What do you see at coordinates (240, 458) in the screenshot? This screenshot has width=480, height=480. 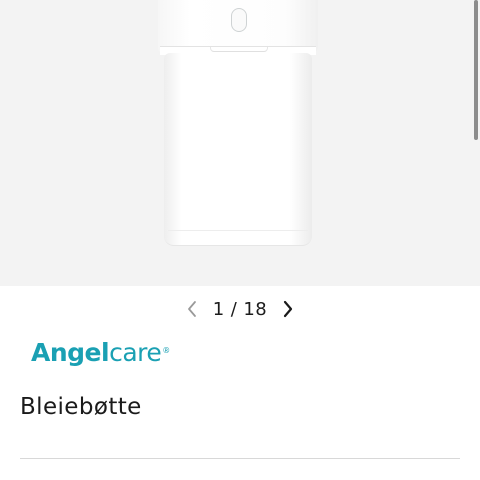 I see `divider` at bounding box center [240, 458].